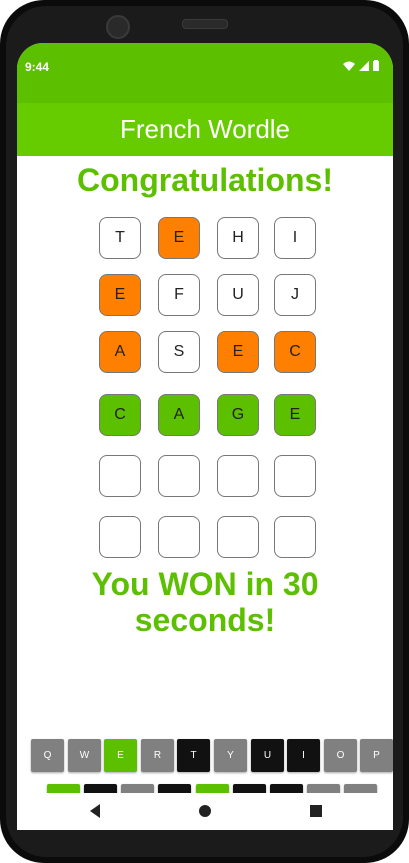  Describe the element at coordinates (179, 352) in the screenshot. I see `letter-tile: S` at that location.